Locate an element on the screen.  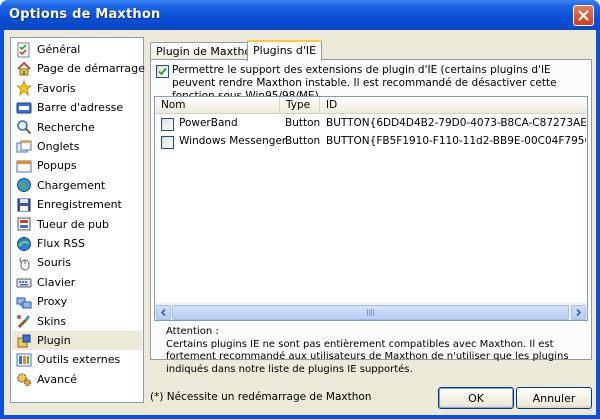
sidebar-item-label: Onglets is located at coordinates (58, 146).